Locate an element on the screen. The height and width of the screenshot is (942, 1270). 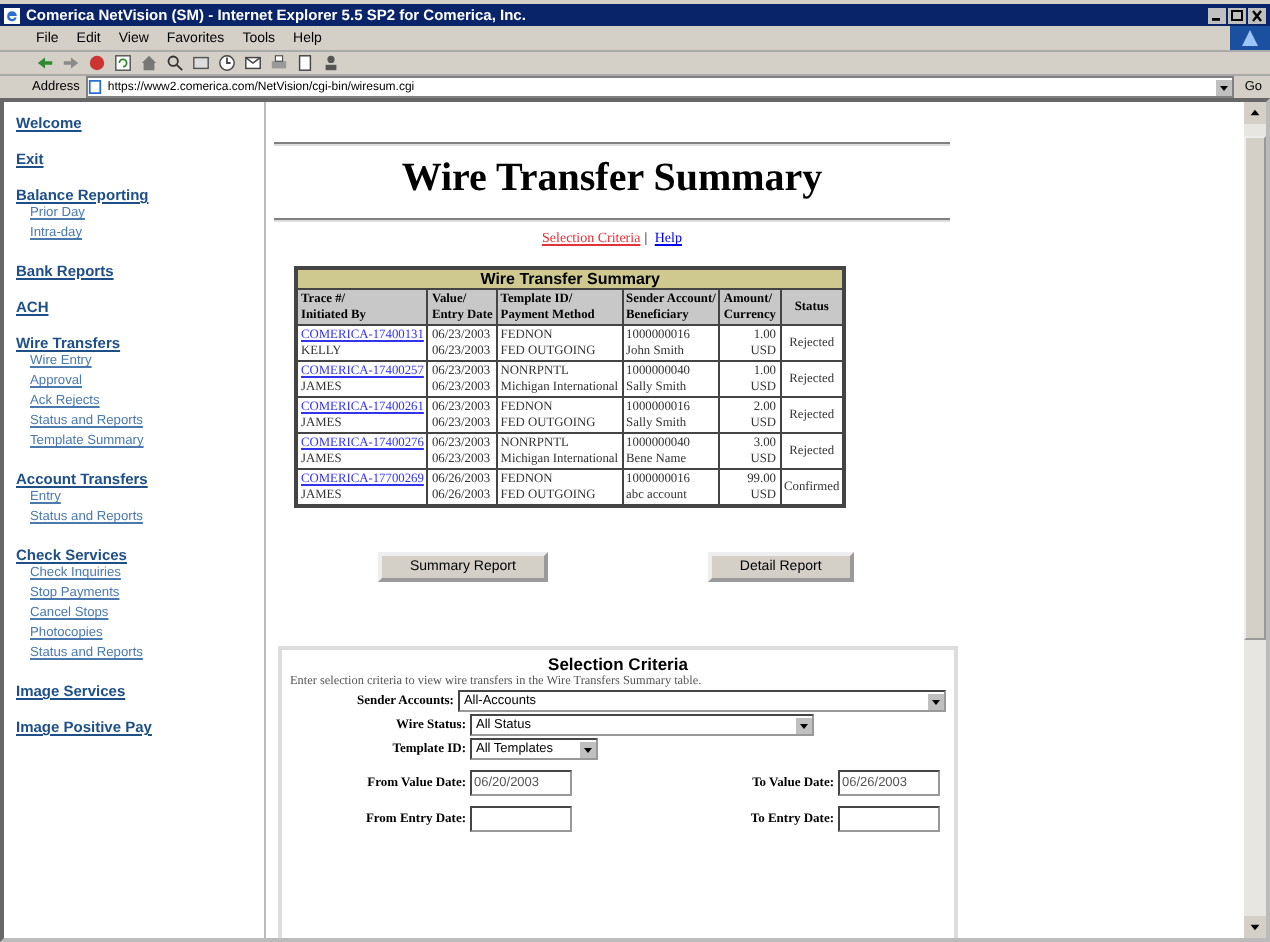
scroll-up-icon is located at coordinates (1255, 113).